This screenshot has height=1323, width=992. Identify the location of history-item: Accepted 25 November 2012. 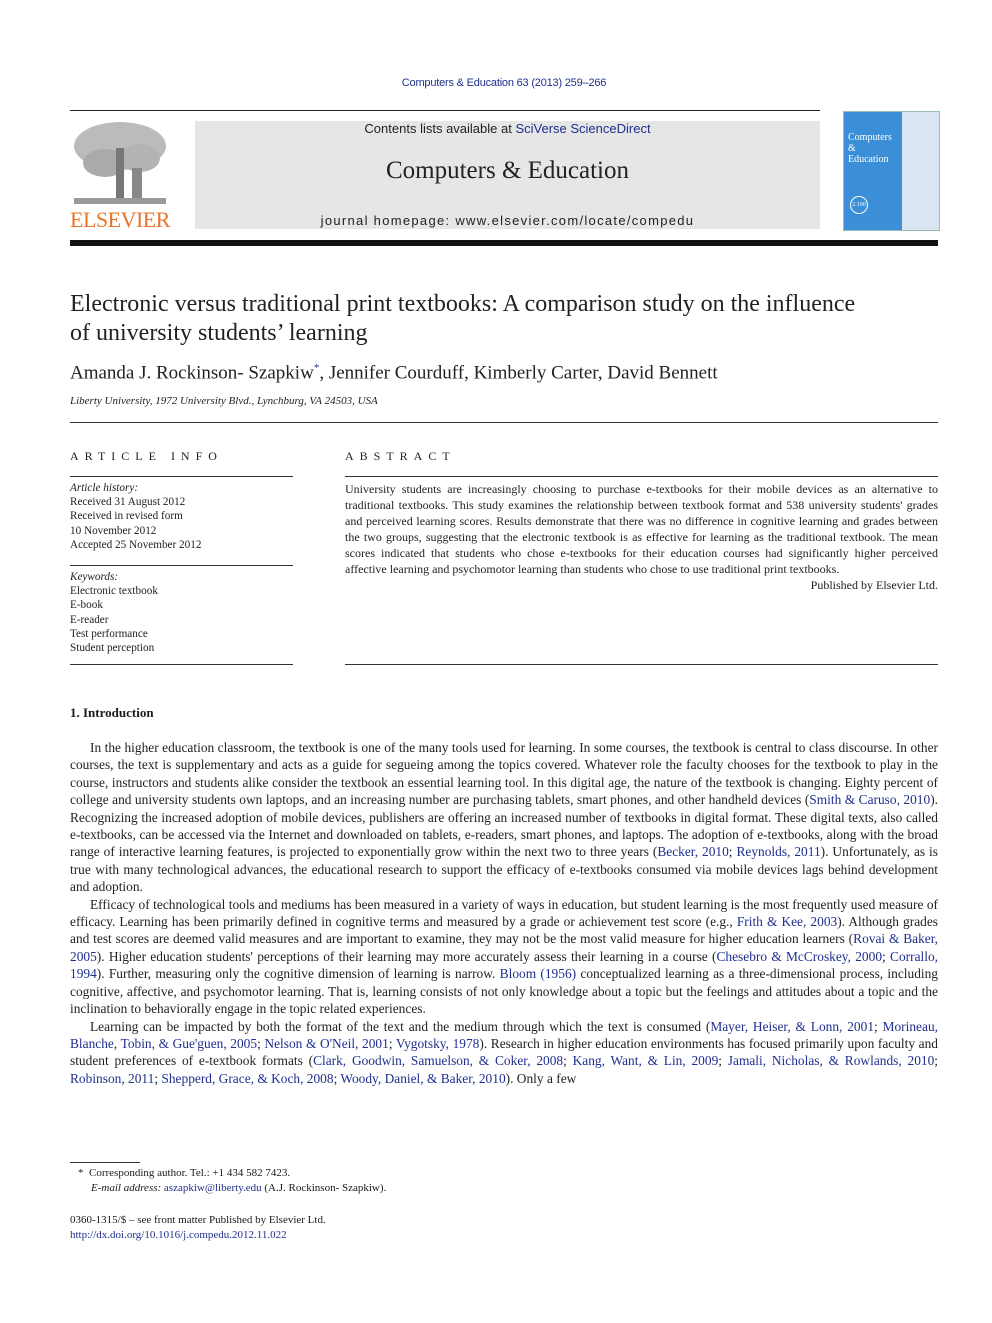
(136, 544).